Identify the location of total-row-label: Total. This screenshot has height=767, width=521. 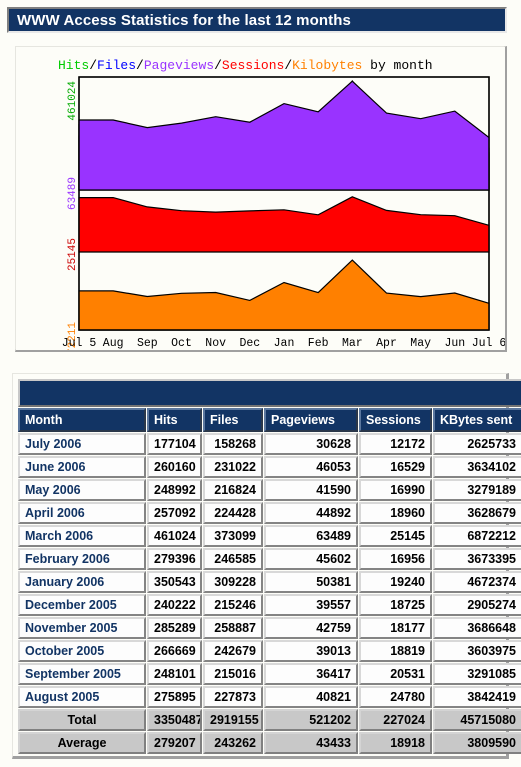
(82, 720).